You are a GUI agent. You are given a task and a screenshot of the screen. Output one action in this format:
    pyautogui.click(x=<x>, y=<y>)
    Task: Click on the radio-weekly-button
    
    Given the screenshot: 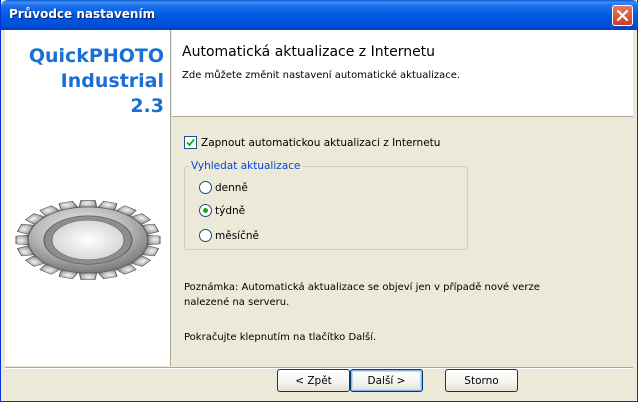 What is the action you would take?
    pyautogui.click(x=205, y=210)
    